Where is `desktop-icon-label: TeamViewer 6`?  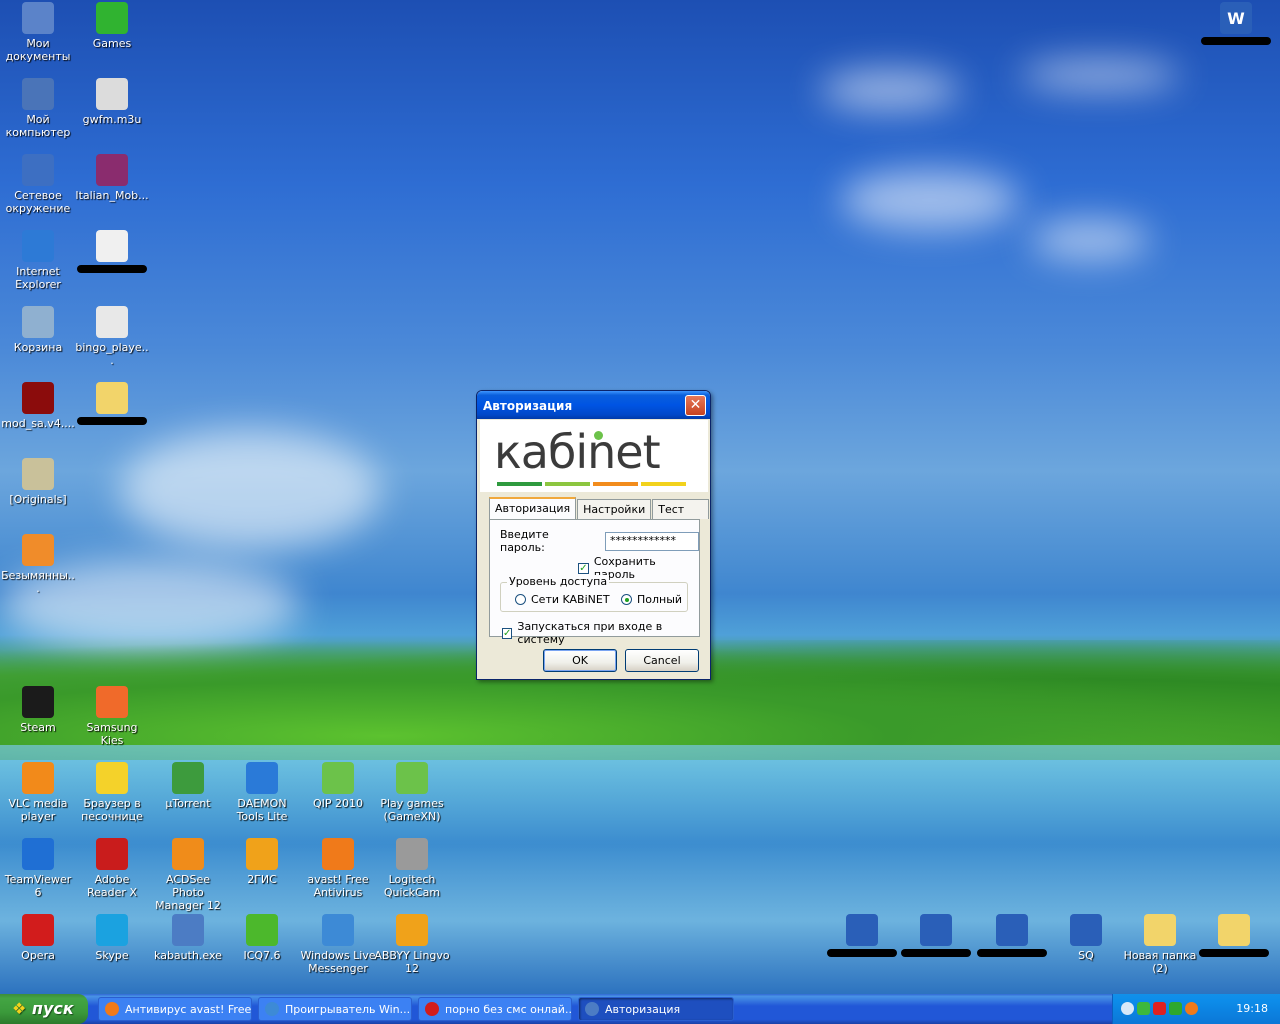 desktop-icon-label: TeamViewer 6 is located at coordinates (38, 886).